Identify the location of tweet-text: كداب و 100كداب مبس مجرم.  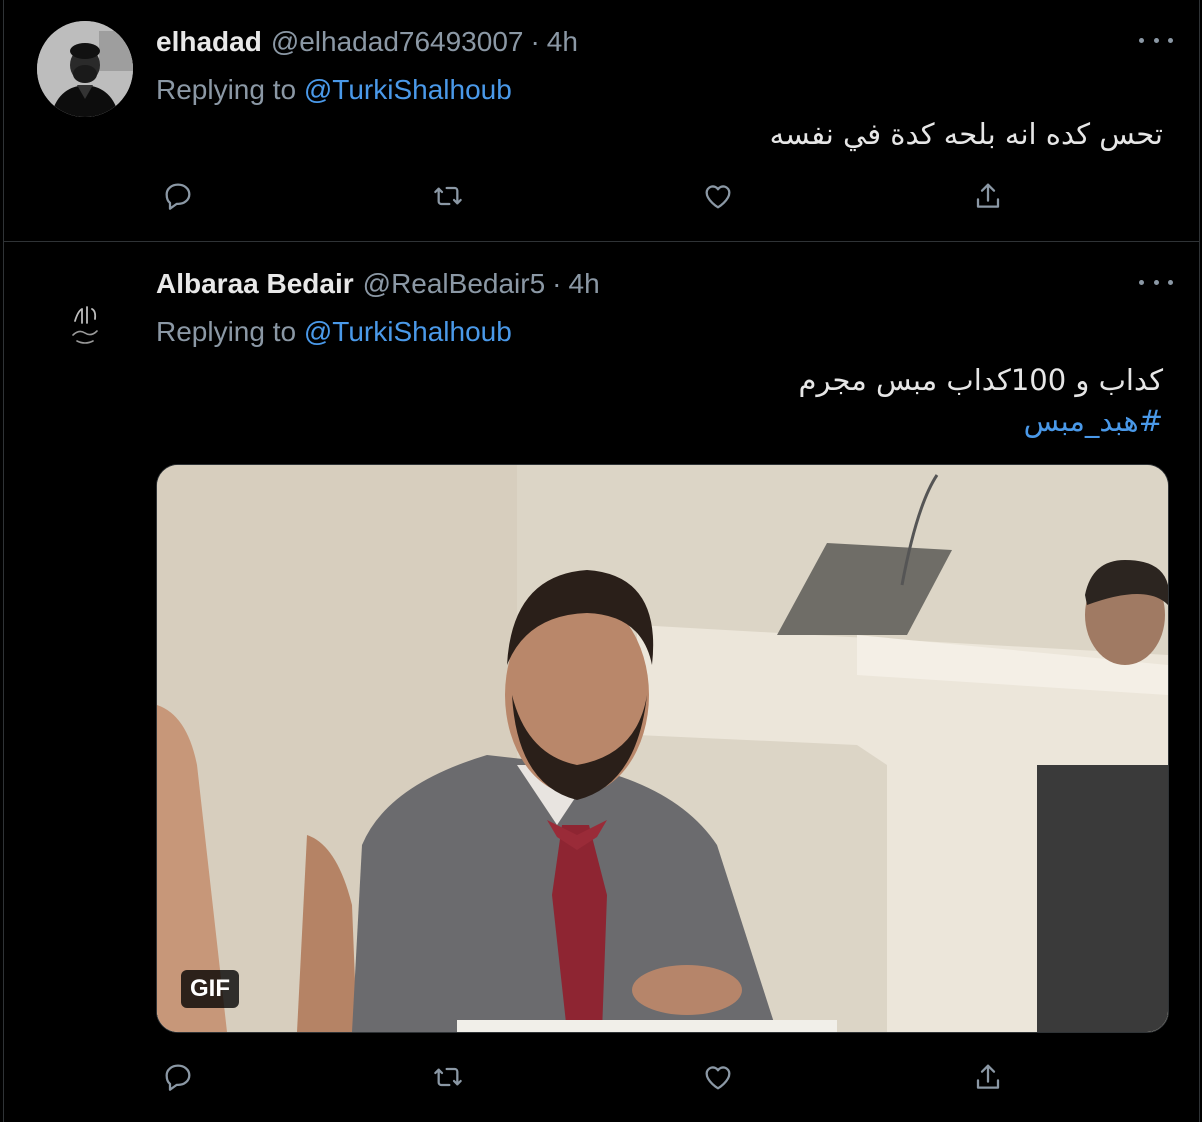
(980, 380).